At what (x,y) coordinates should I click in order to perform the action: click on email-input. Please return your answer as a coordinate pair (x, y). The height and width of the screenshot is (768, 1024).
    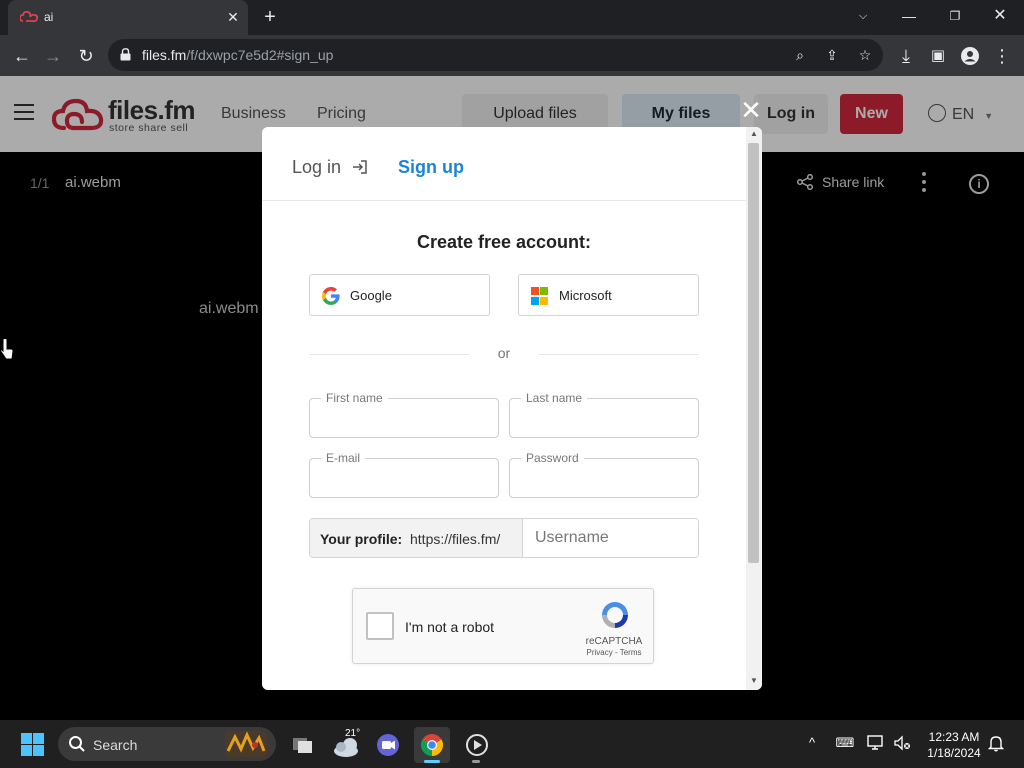
    Looking at the image, I should click on (404, 478).